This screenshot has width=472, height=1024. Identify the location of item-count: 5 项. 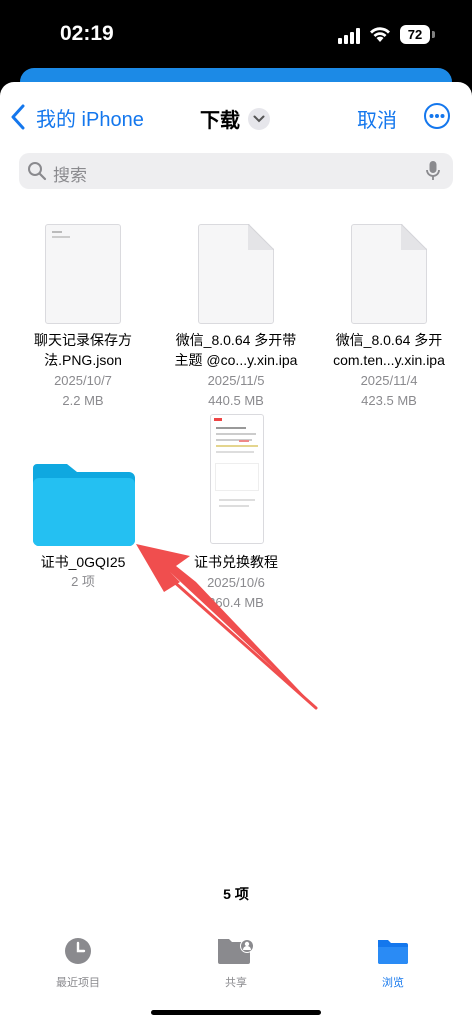
(236, 894).